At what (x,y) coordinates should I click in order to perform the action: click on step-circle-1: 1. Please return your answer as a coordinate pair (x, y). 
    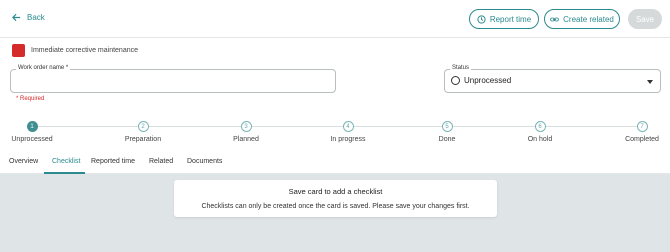
    Looking at the image, I should click on (32, 126).